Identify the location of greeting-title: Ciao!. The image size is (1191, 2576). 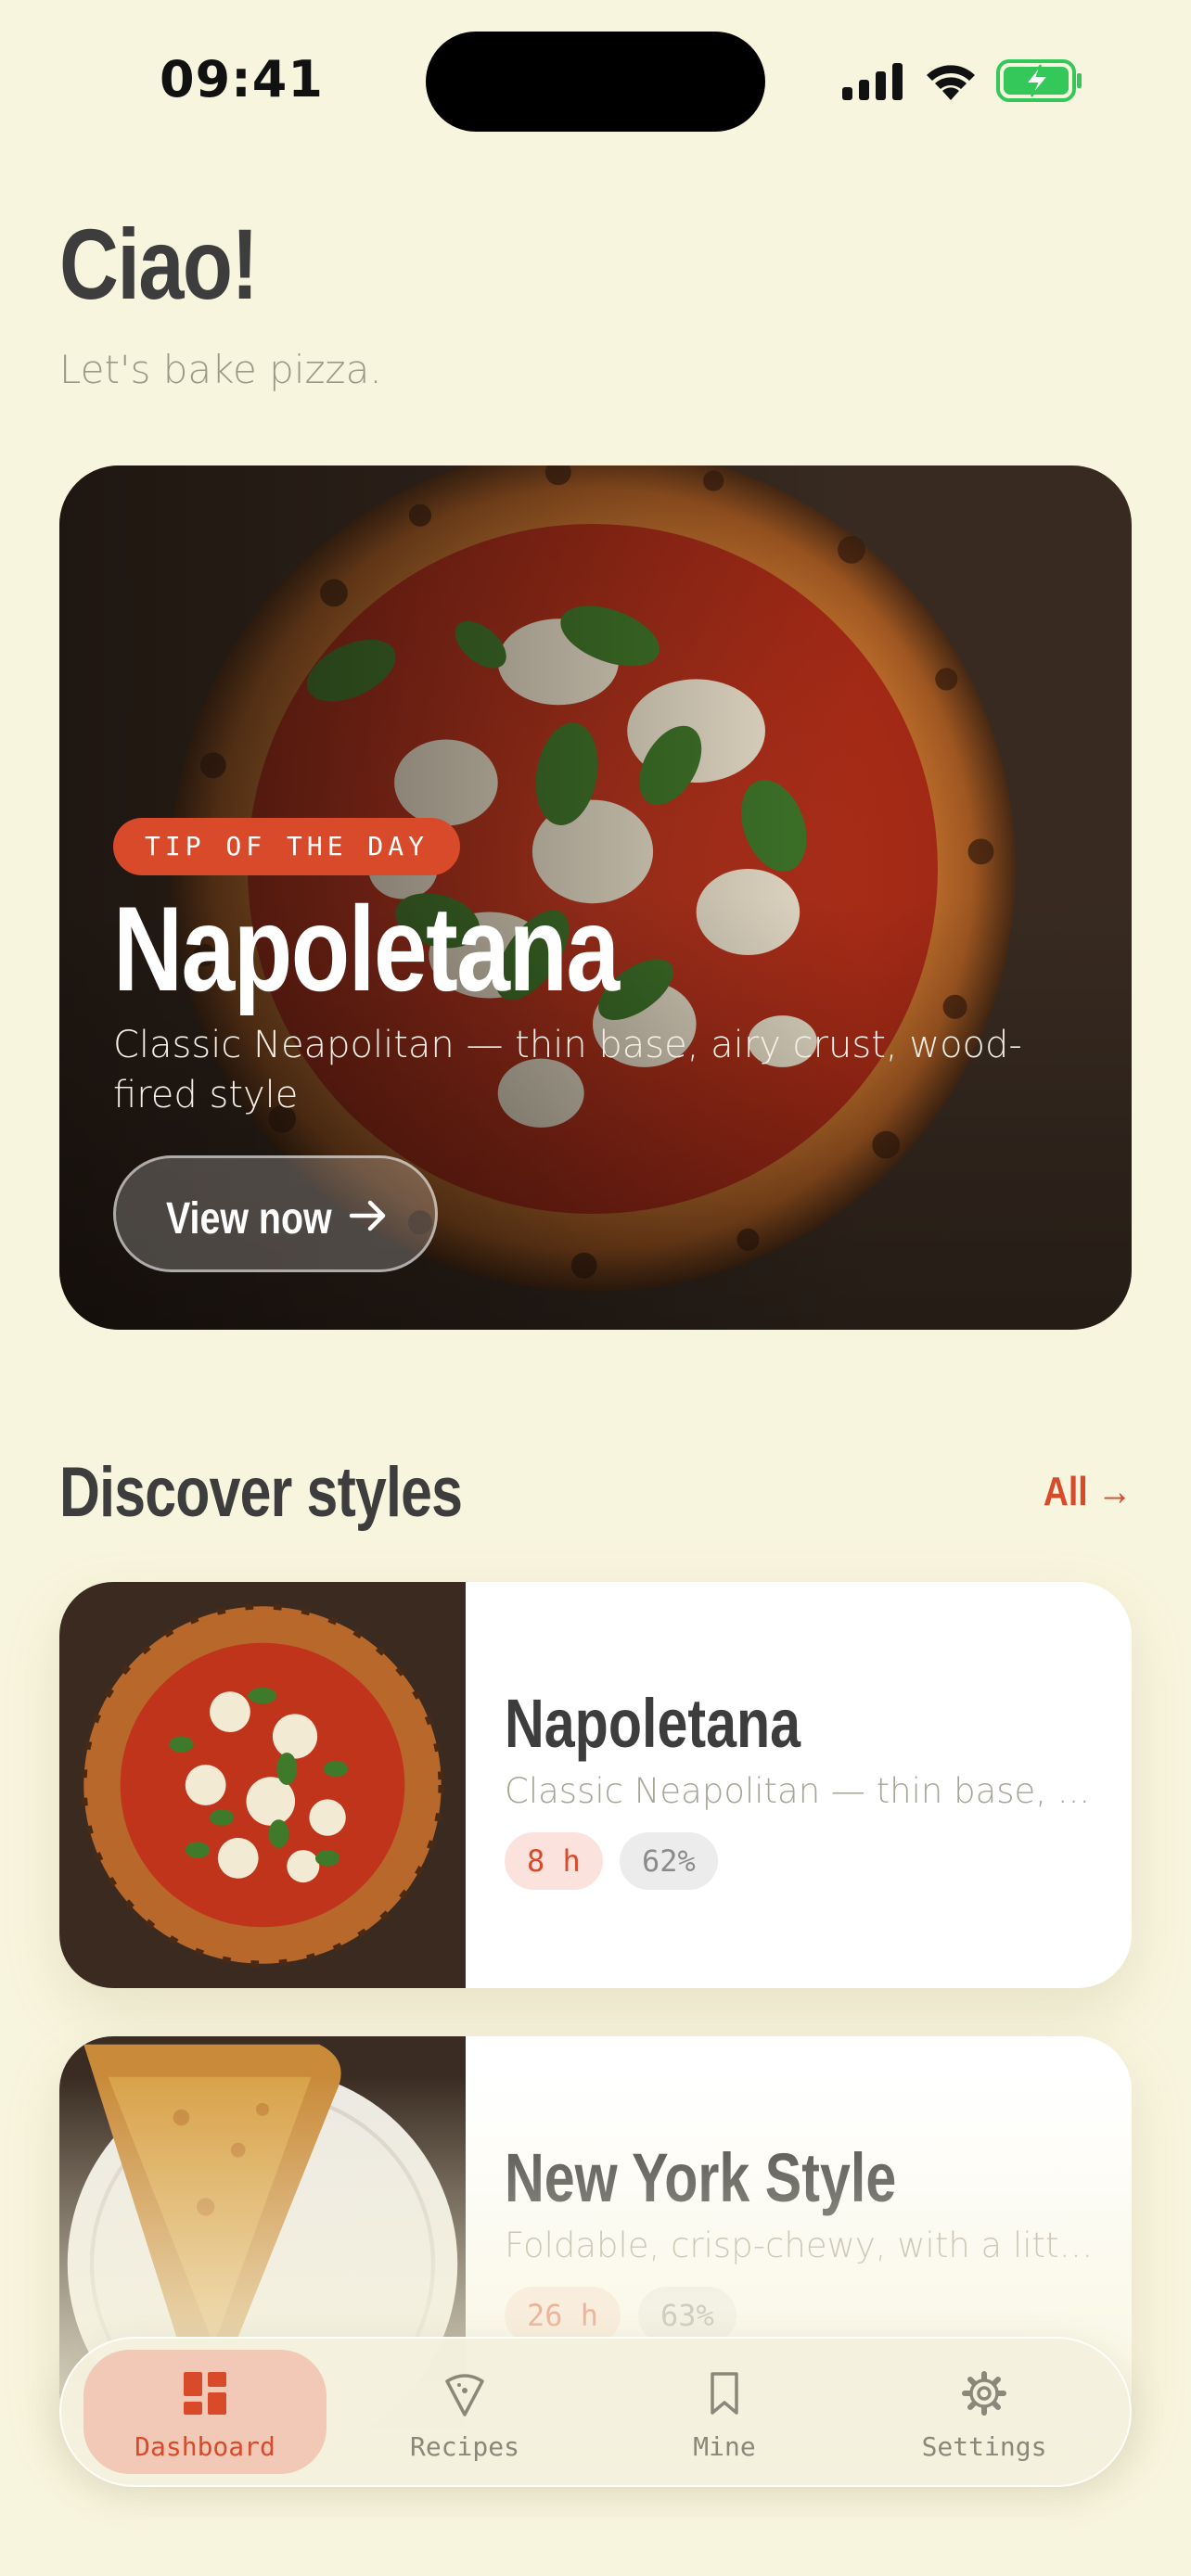
(159, 264).